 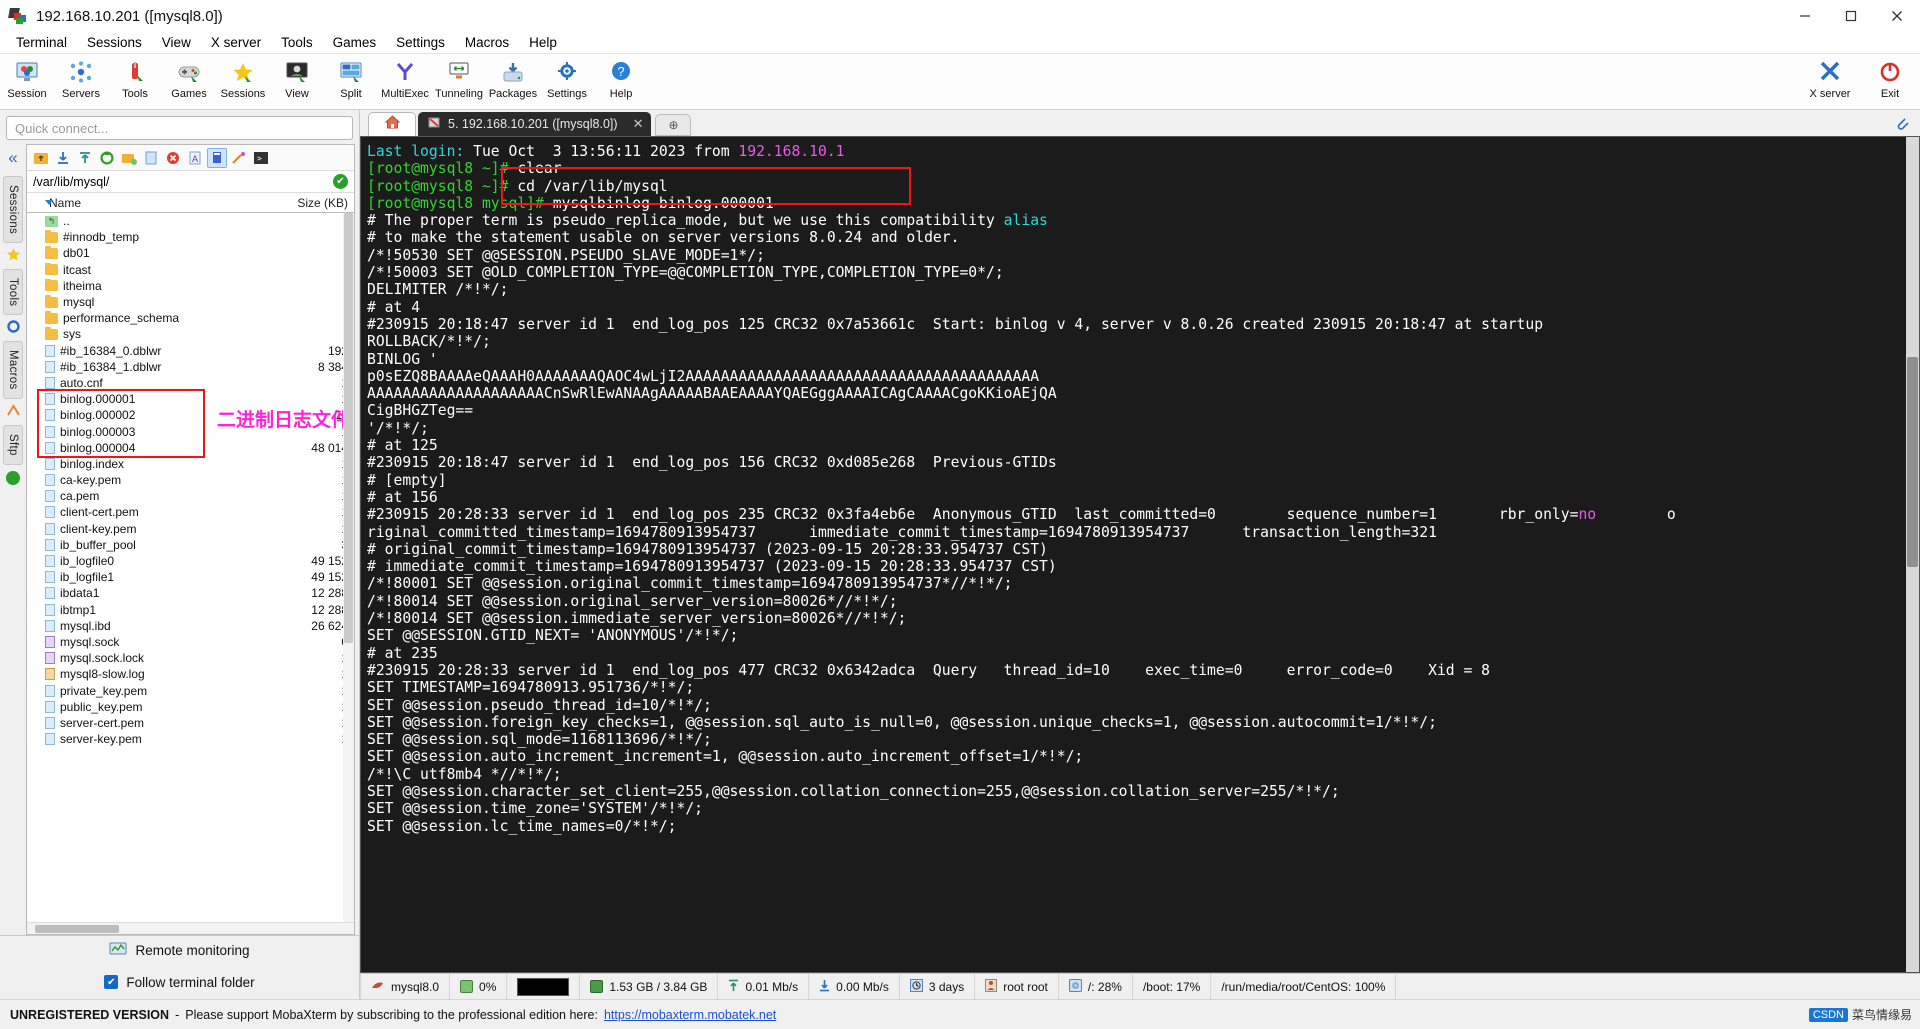 I want to click on toolbar-multiexec-button: MultiExec, so click(x=405, y=78).